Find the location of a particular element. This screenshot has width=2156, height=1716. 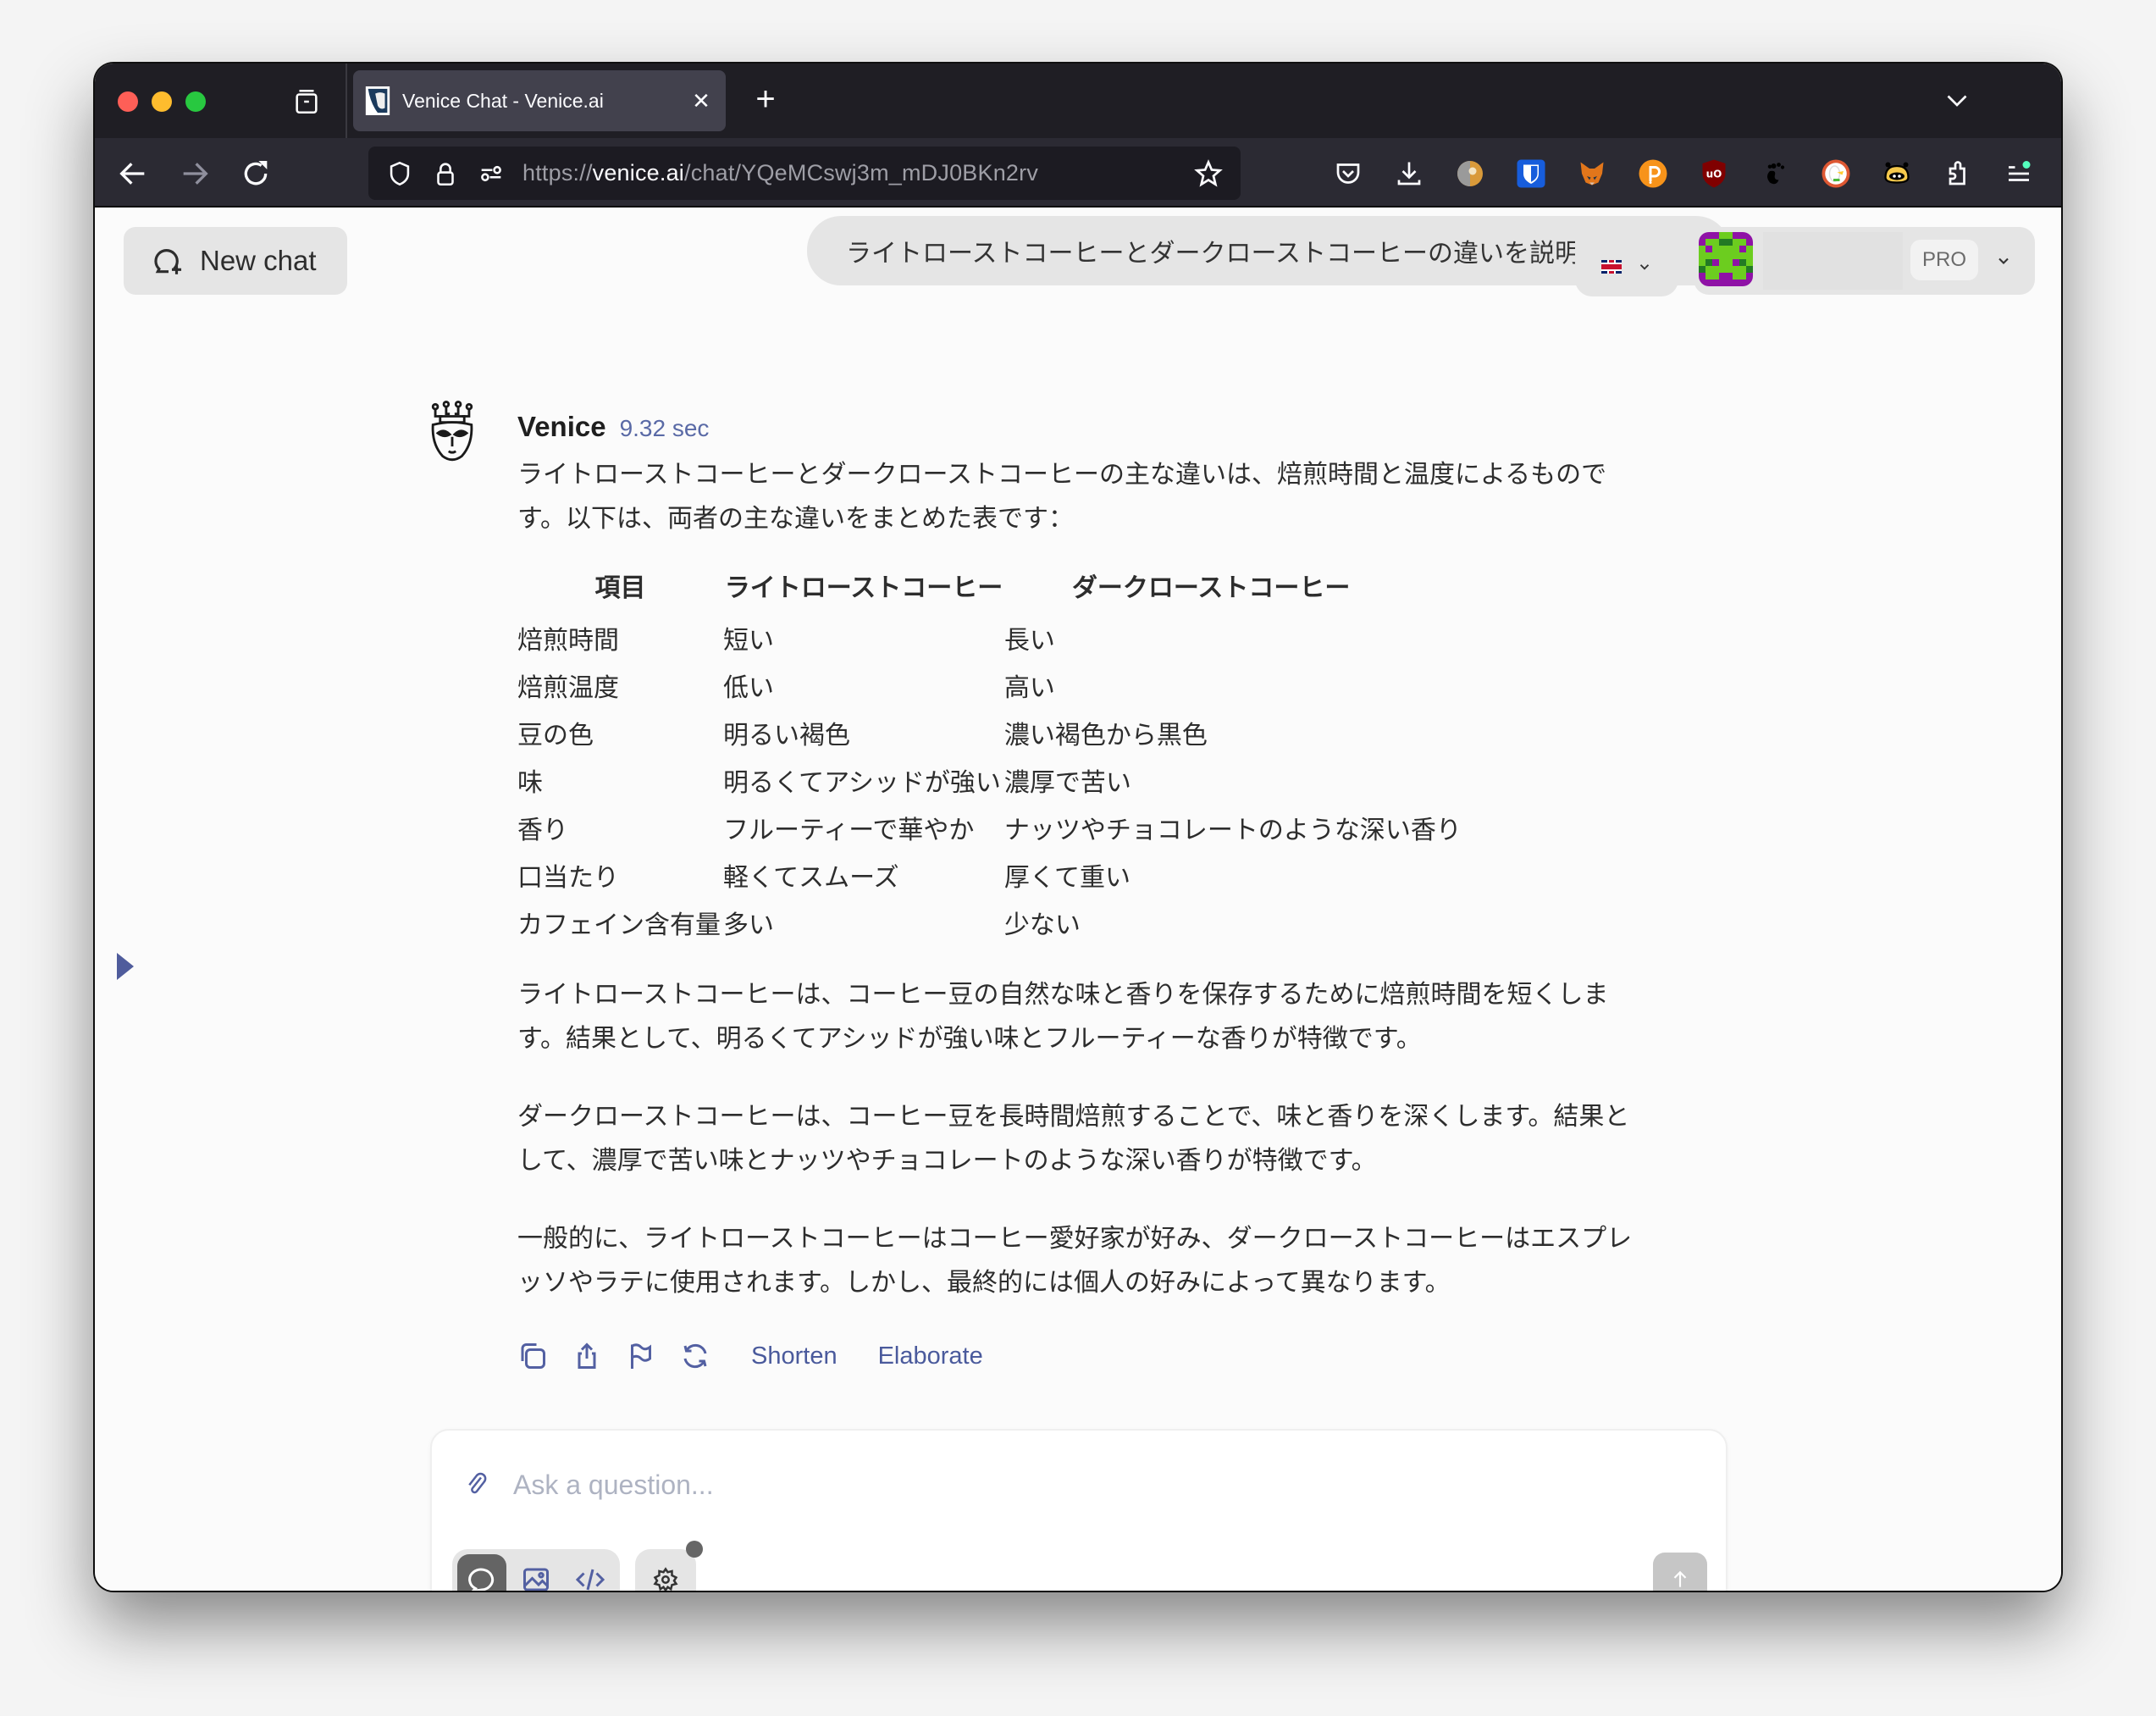

venice-favicon-icon is located at coordinates (377, 101).